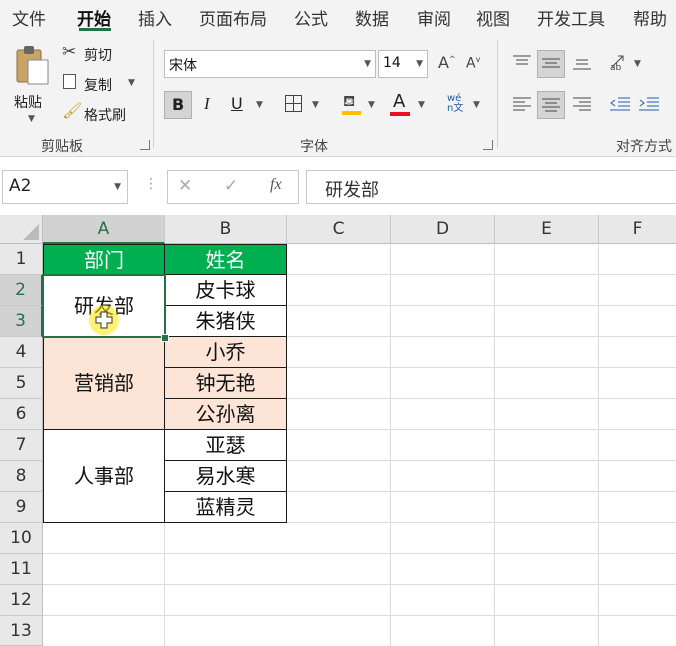 The image size is (676, 646). I want to click on font-color-button: A, so click(401, 104).